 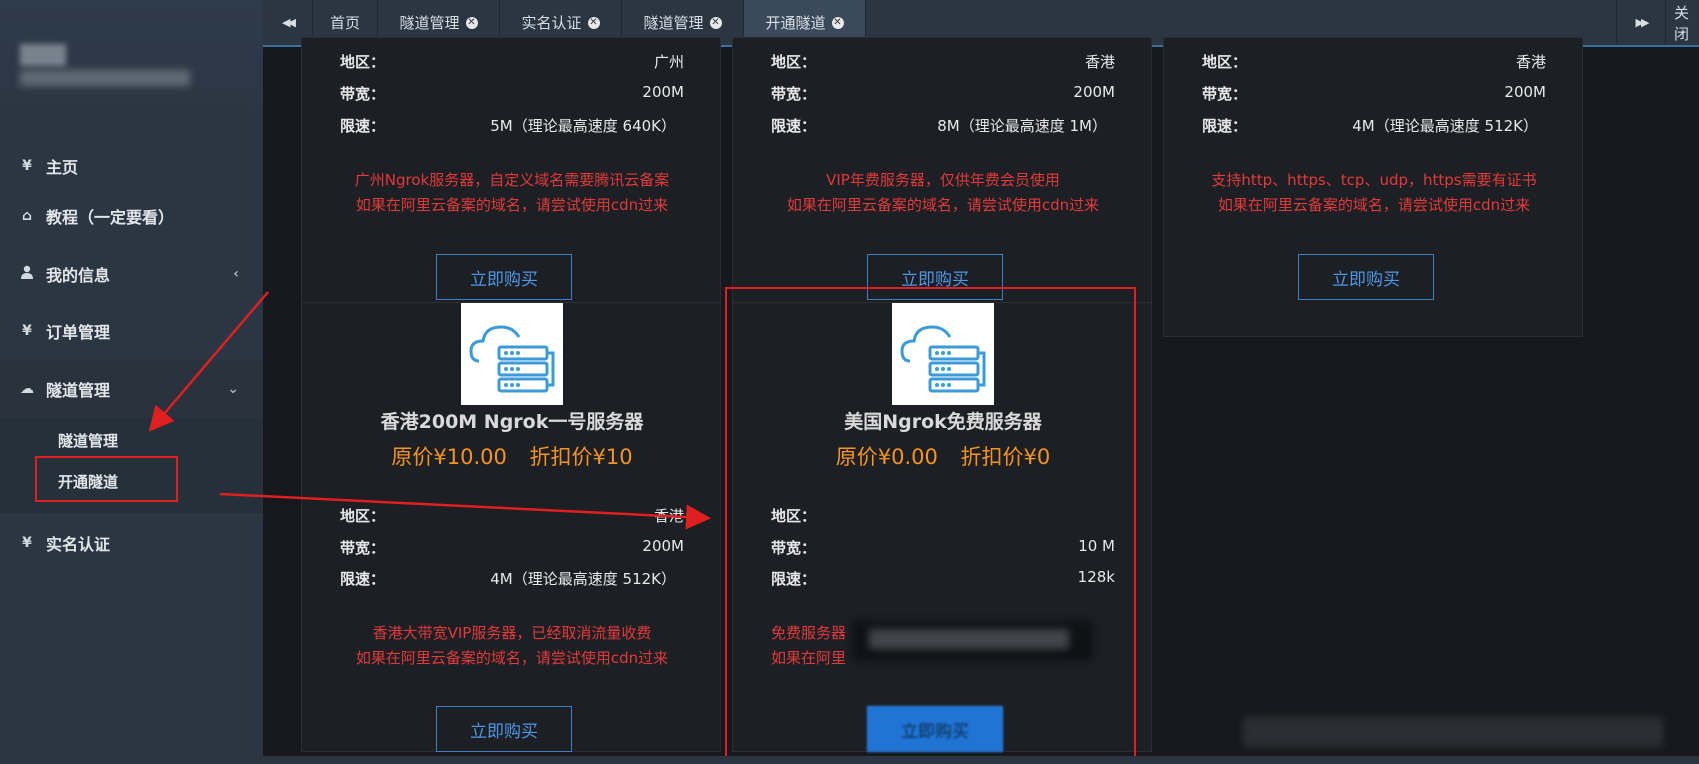 I want to click on server-title: 香港200M Ngrok一号服务器, so click(x=512, y=422).